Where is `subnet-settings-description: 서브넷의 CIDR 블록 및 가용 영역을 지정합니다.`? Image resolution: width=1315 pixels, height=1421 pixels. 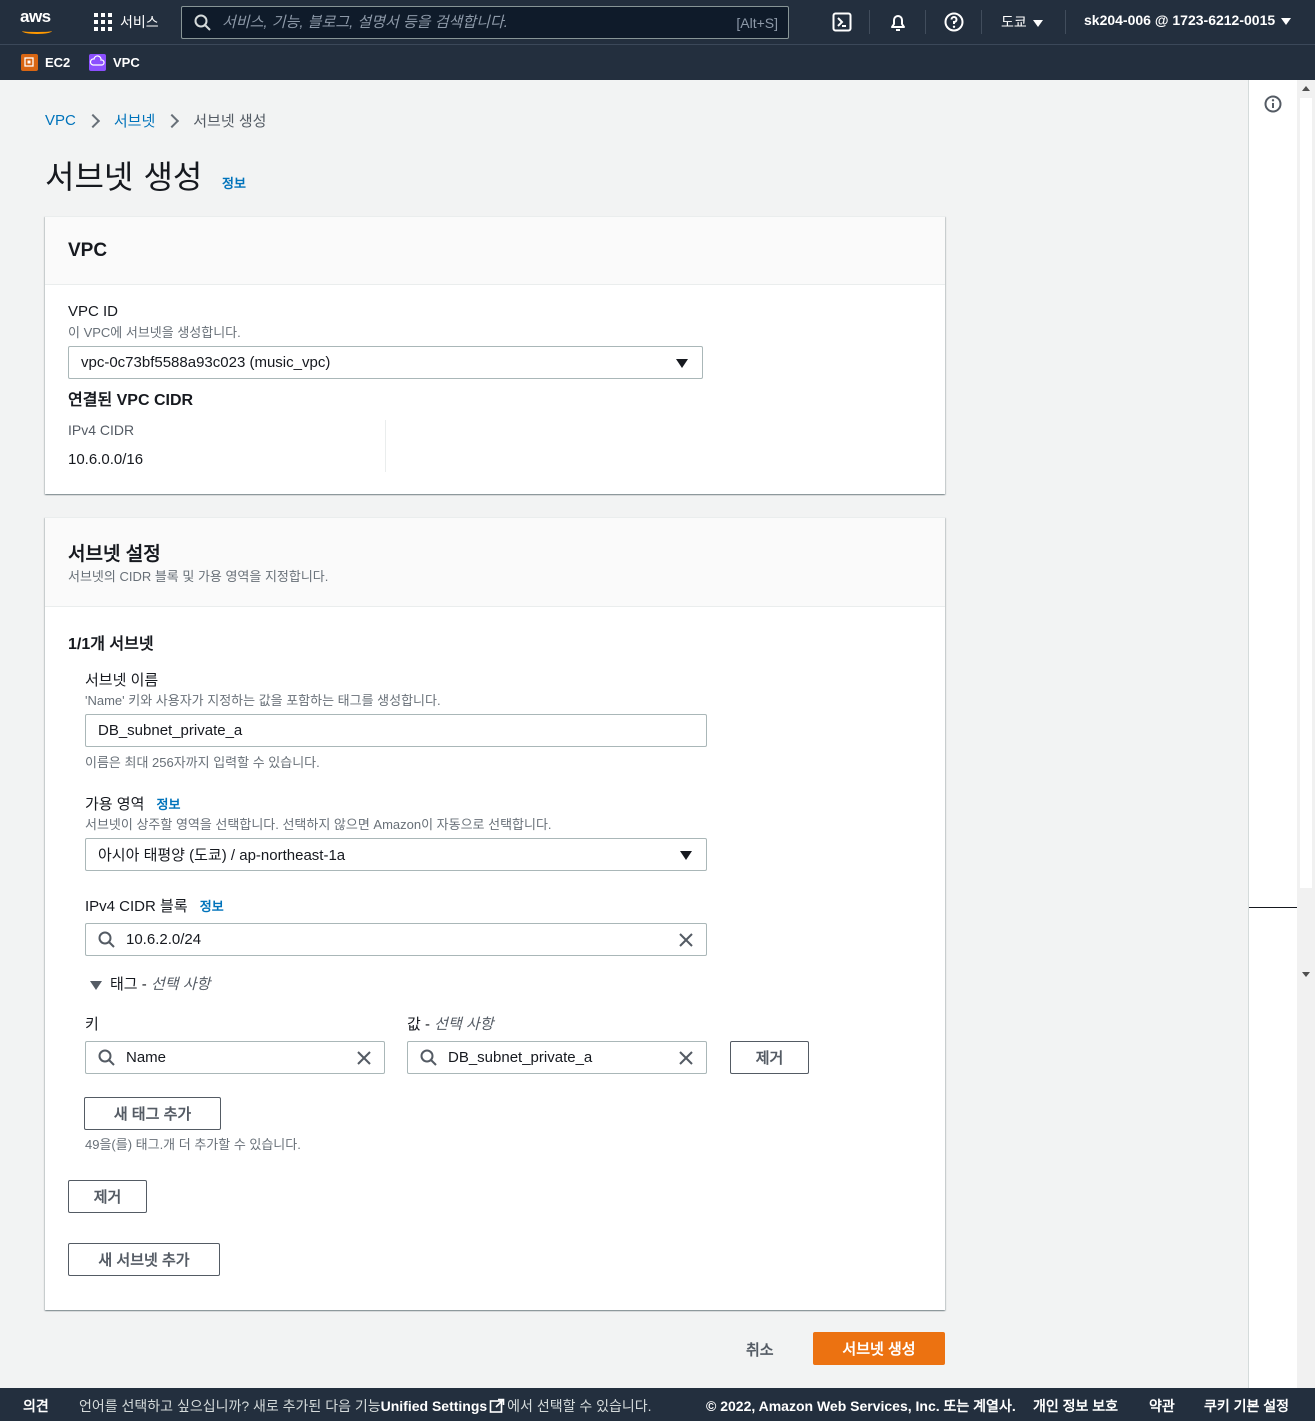
subnet-settings-description: 서브넷의 CIDR 블록 및 가용 영역을 지정합니다. is located at coordinates (198, 576).